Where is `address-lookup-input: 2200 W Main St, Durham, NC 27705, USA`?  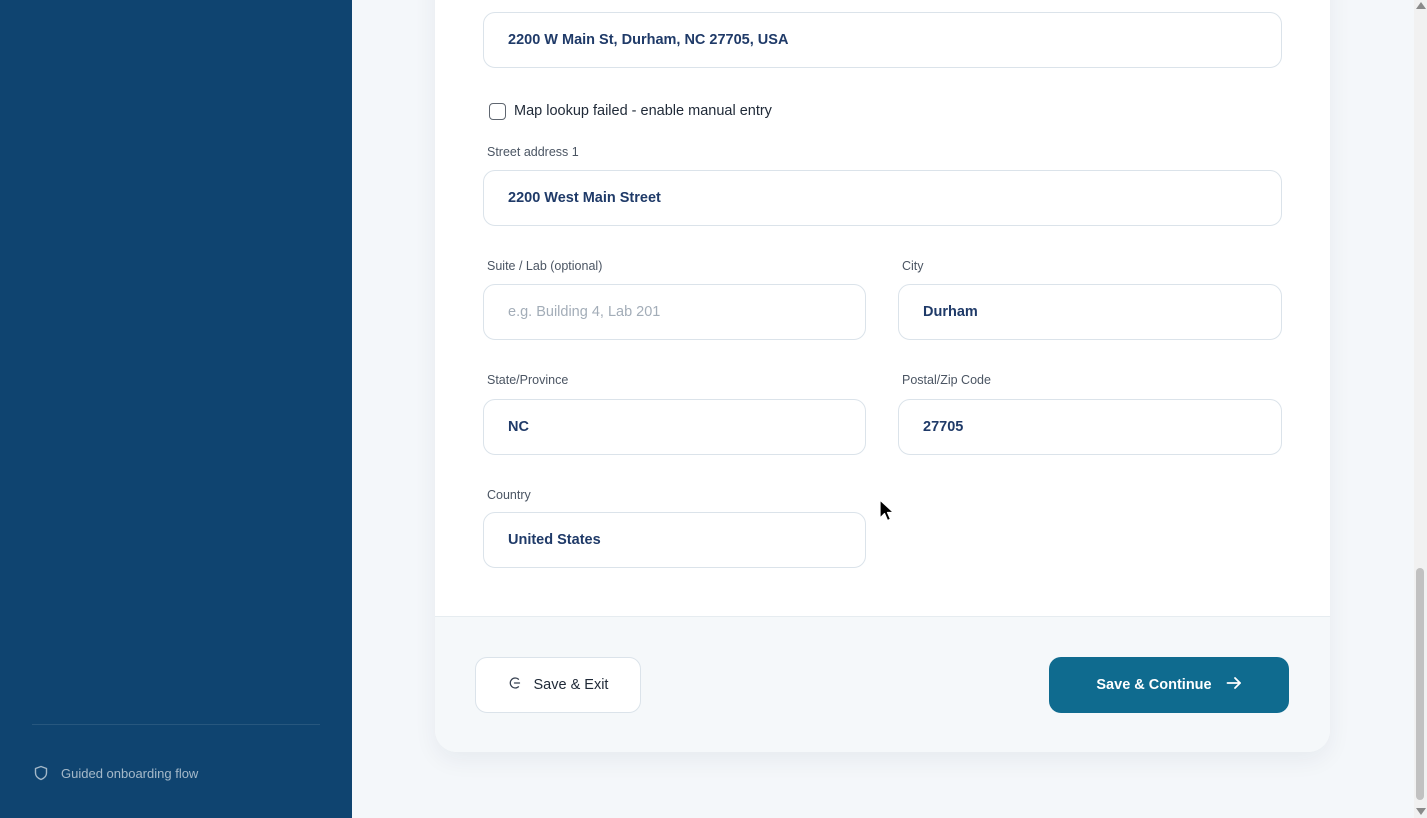
address-lookup-input: 2200 W Main St, Durham, NC 27705, USA is located at coordinates (882, 40).